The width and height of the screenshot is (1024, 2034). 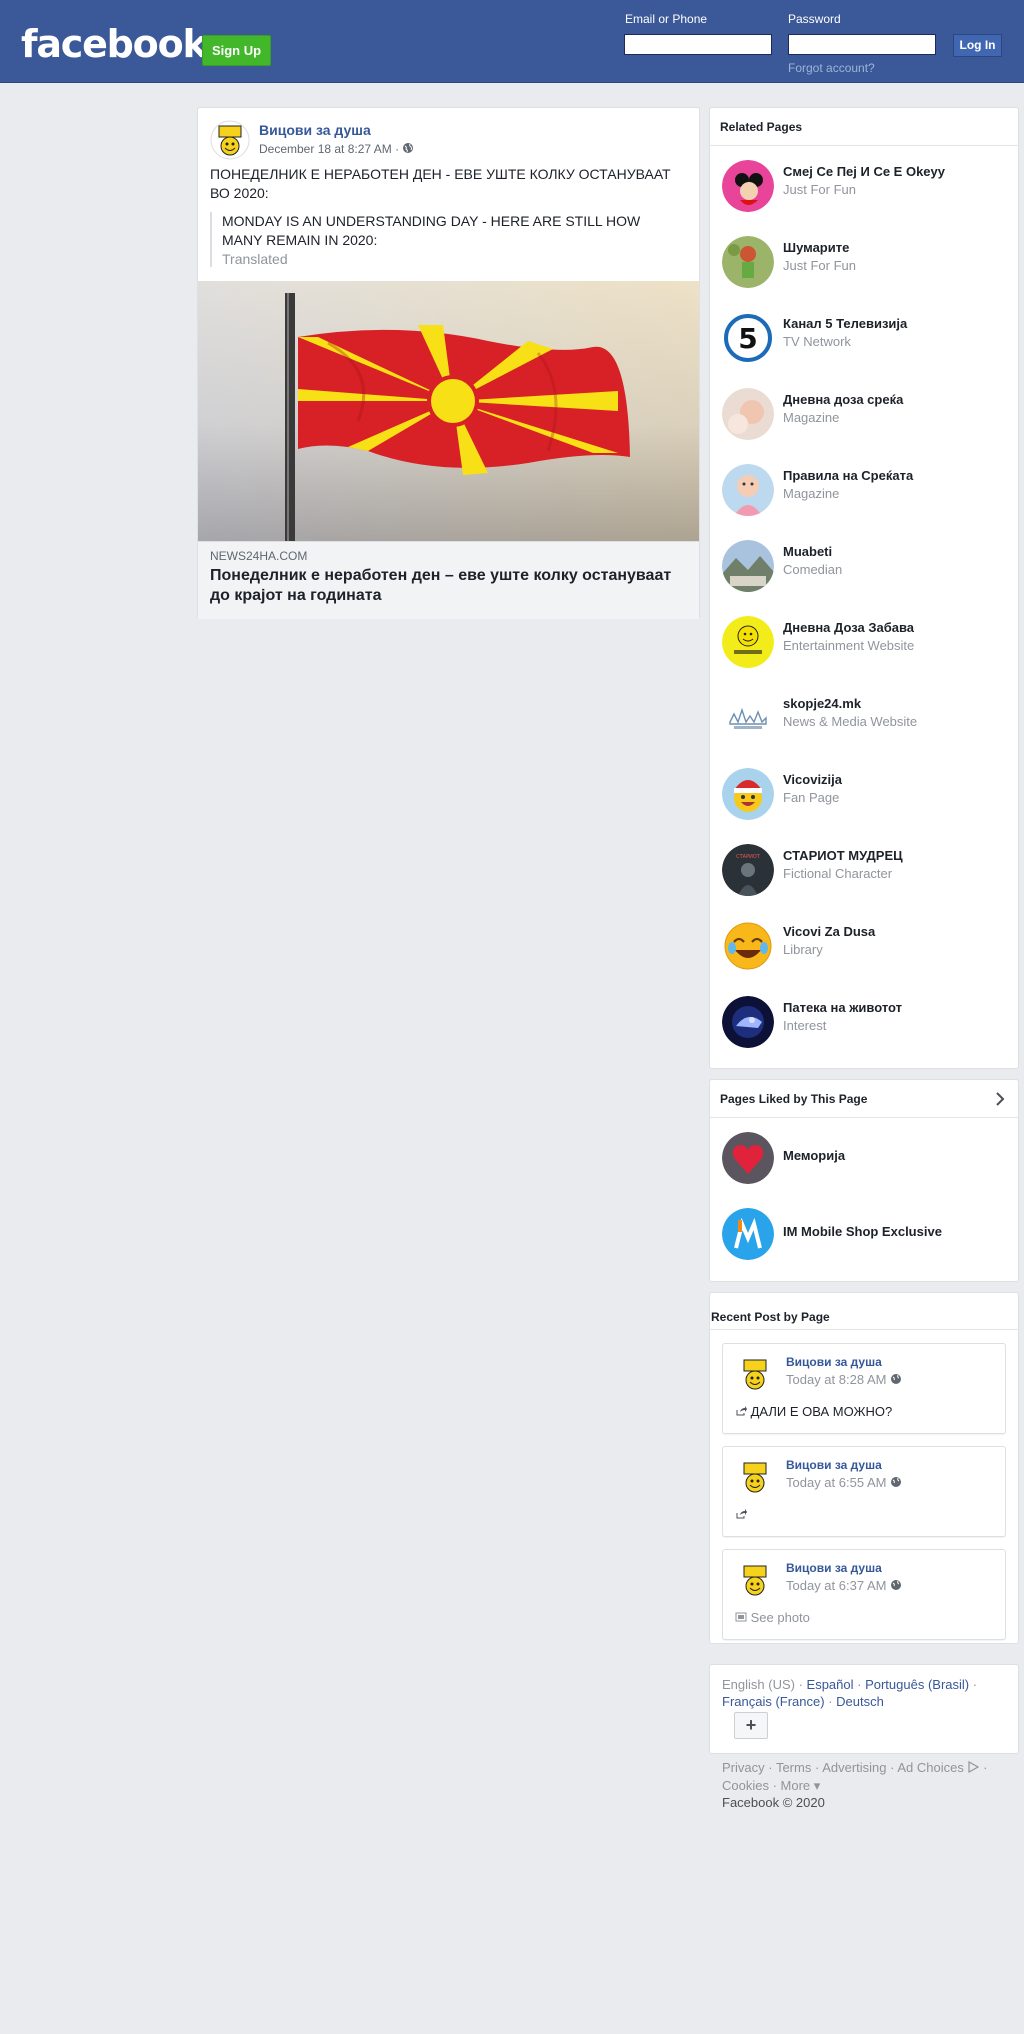 I want to click on page-category: Magazine, so click(x=811, y=493).